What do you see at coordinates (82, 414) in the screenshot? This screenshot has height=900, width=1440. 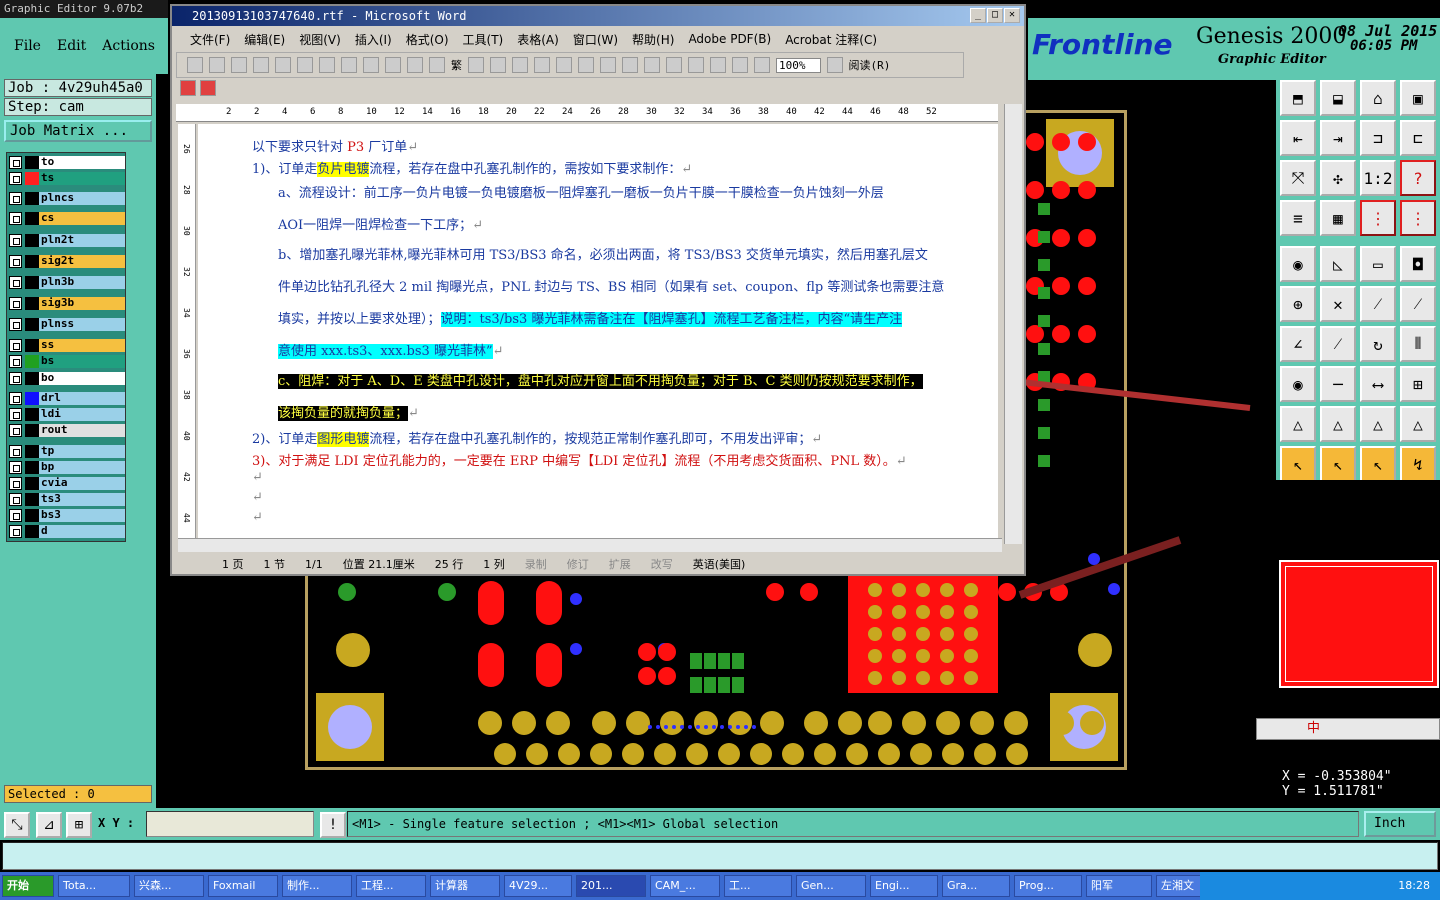 I see `layer-name: ldi` at bounding box center [82, 414].